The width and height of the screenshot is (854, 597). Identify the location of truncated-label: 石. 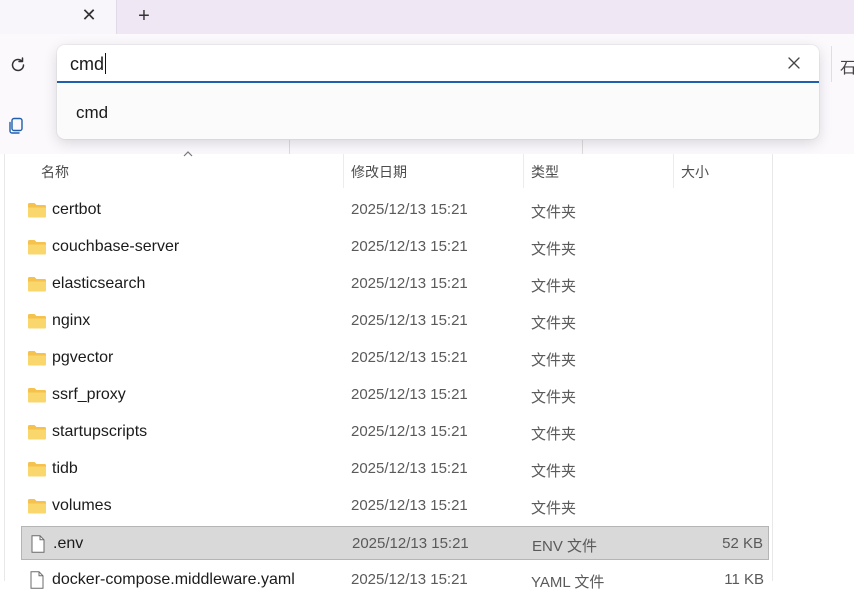
(847, 68).